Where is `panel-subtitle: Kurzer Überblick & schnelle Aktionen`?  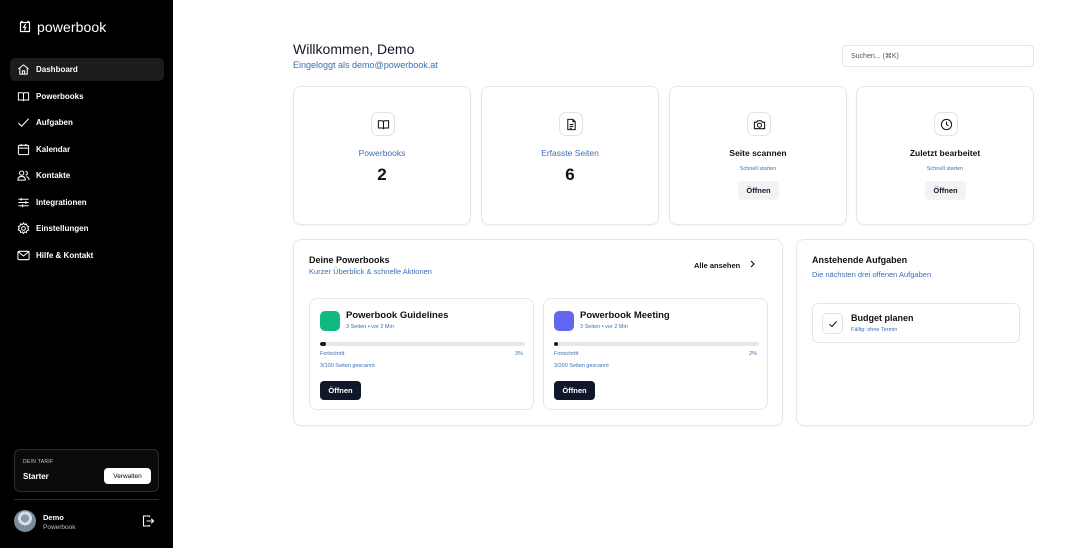 panel-subtitle: Kurzer Überblick & schnelle Aktionen is located at coordinates (370, 271).